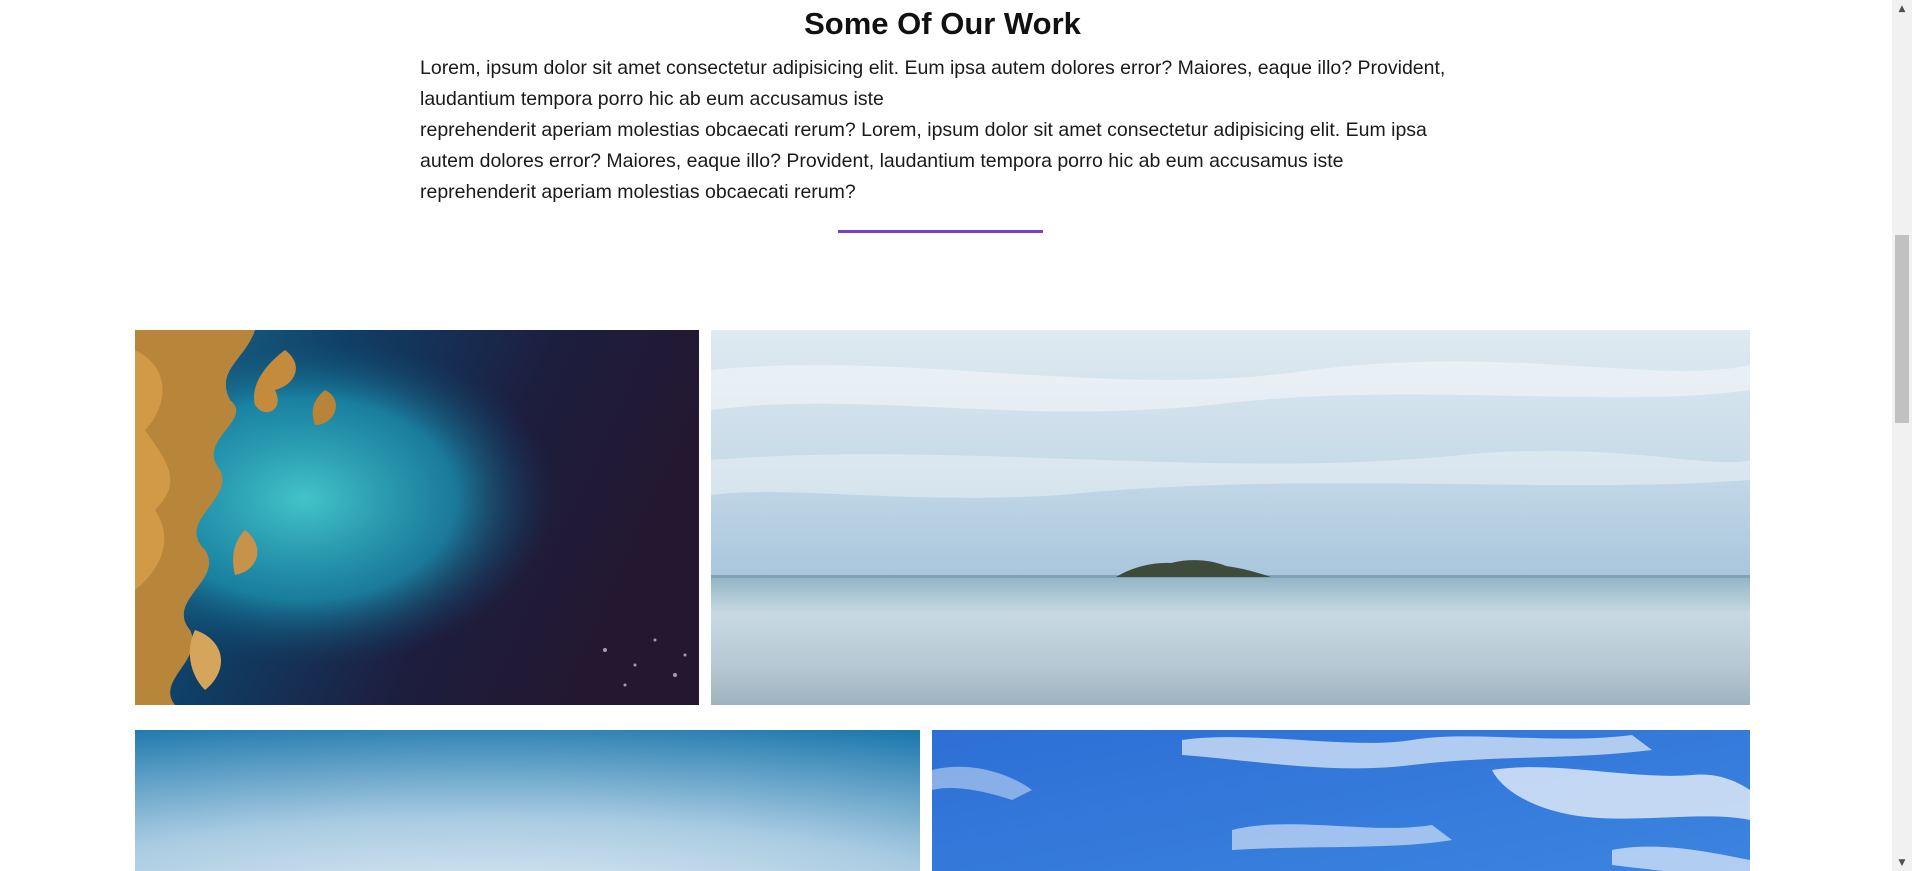 The image size is (1912, 871). I want to click on vertical-scrollbar: ▲ ▼, so click(1902, 435).